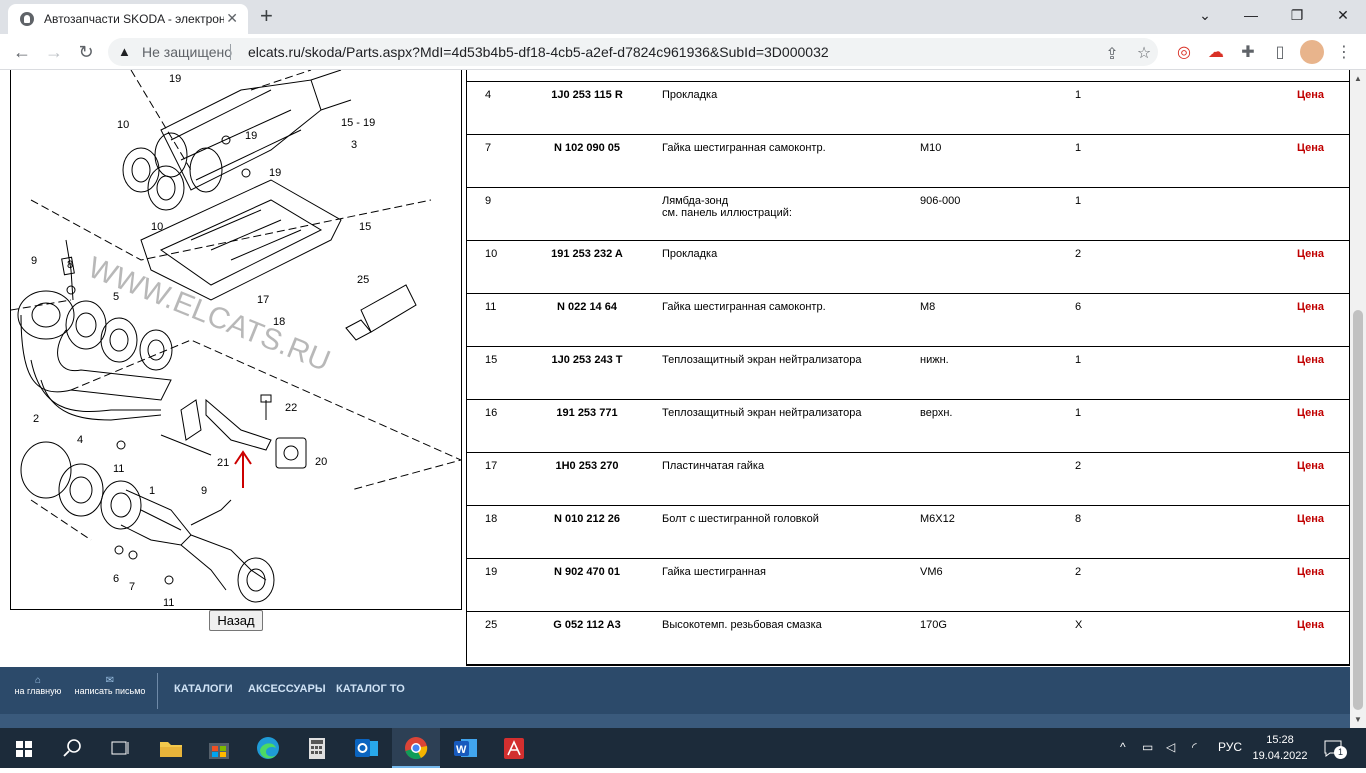 This screenshot has width=1366, height=773. What do you see at coordinates (354, 145) in the screenshot?
I see `callout-3: 3` at bounding box center [354, 145].